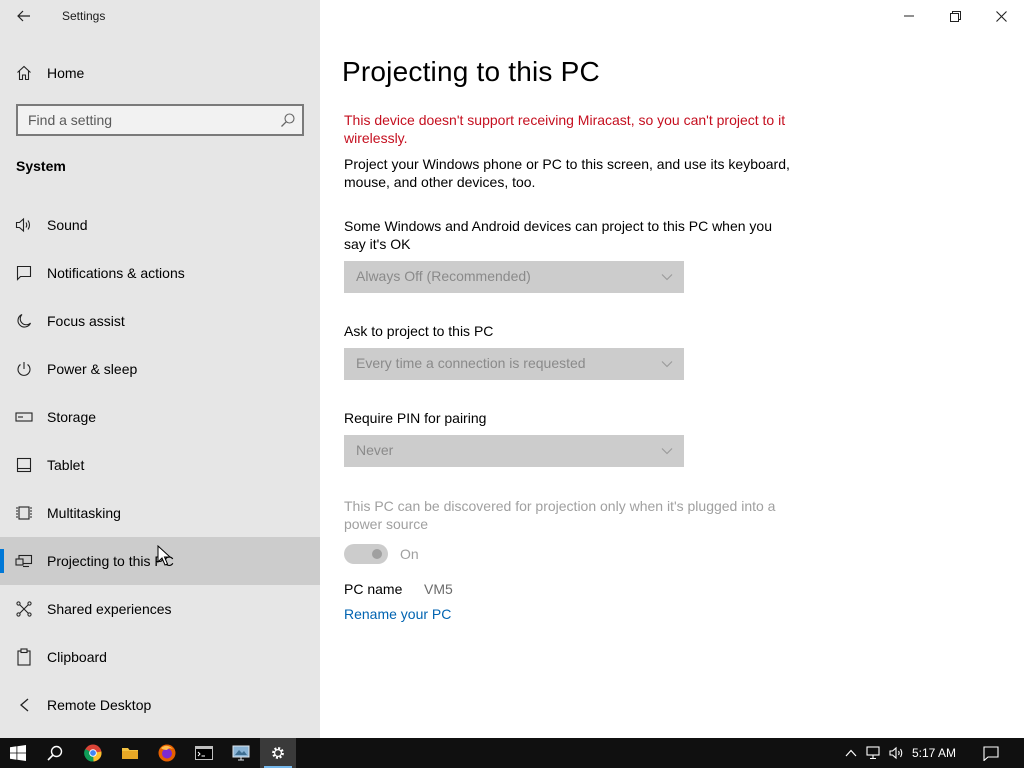 This screenshot has height=768, width=1024. Describe the element at coordinates (512, 753) in the screenshot. I see `taskbar: 5:17 AM` at that location.